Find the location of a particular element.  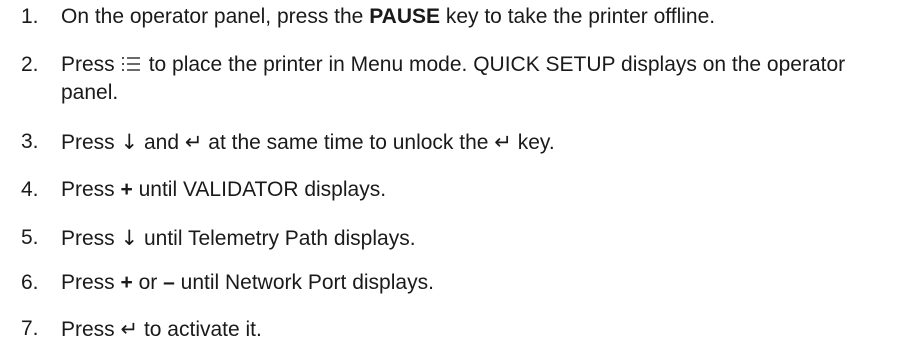

step-text-part: key to take the printer offline. is located at coordinates (578, 16).